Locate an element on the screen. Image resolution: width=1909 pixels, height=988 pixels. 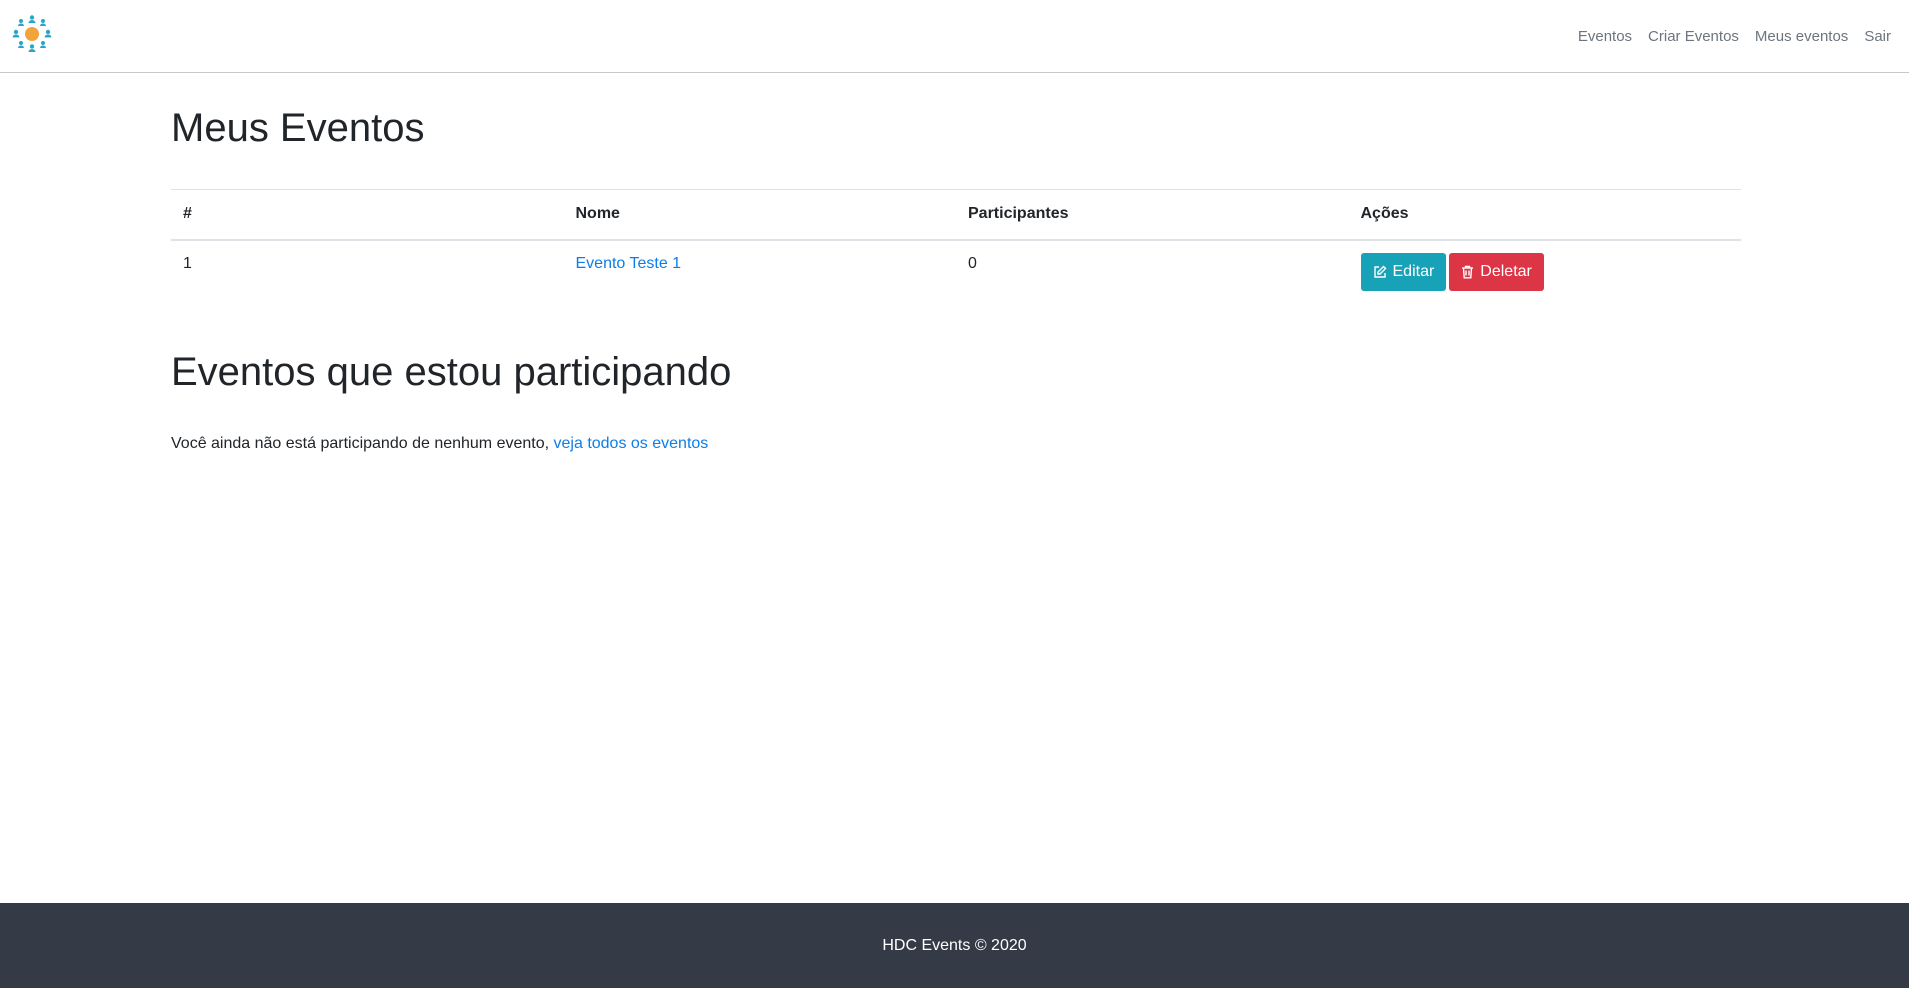
event-name-cell: Evento Teste 1 is located at coordinates (760, 271).